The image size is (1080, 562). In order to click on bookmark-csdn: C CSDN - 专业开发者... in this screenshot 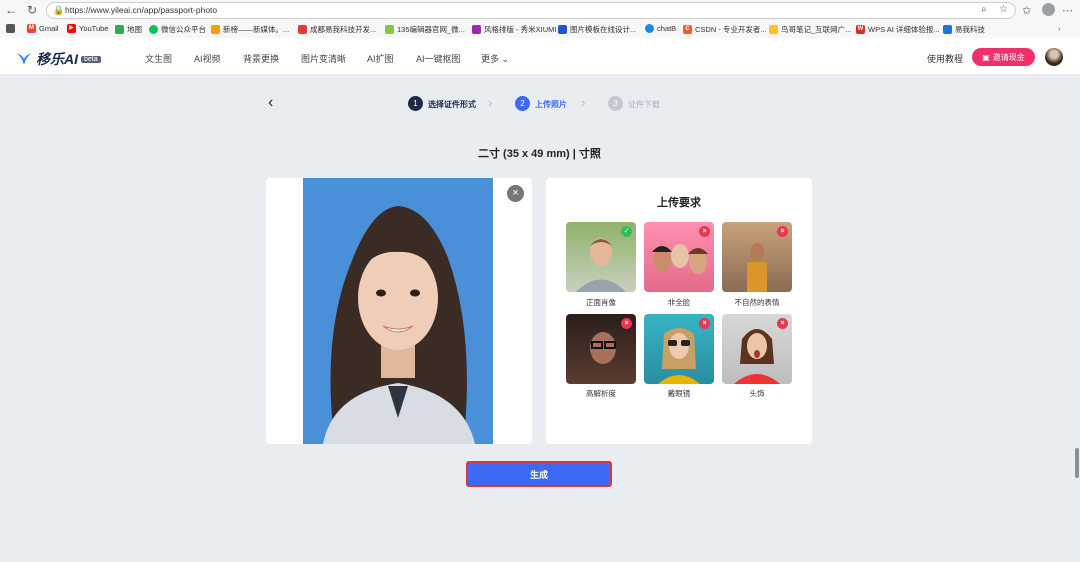, I will do `click(725, 29)`.